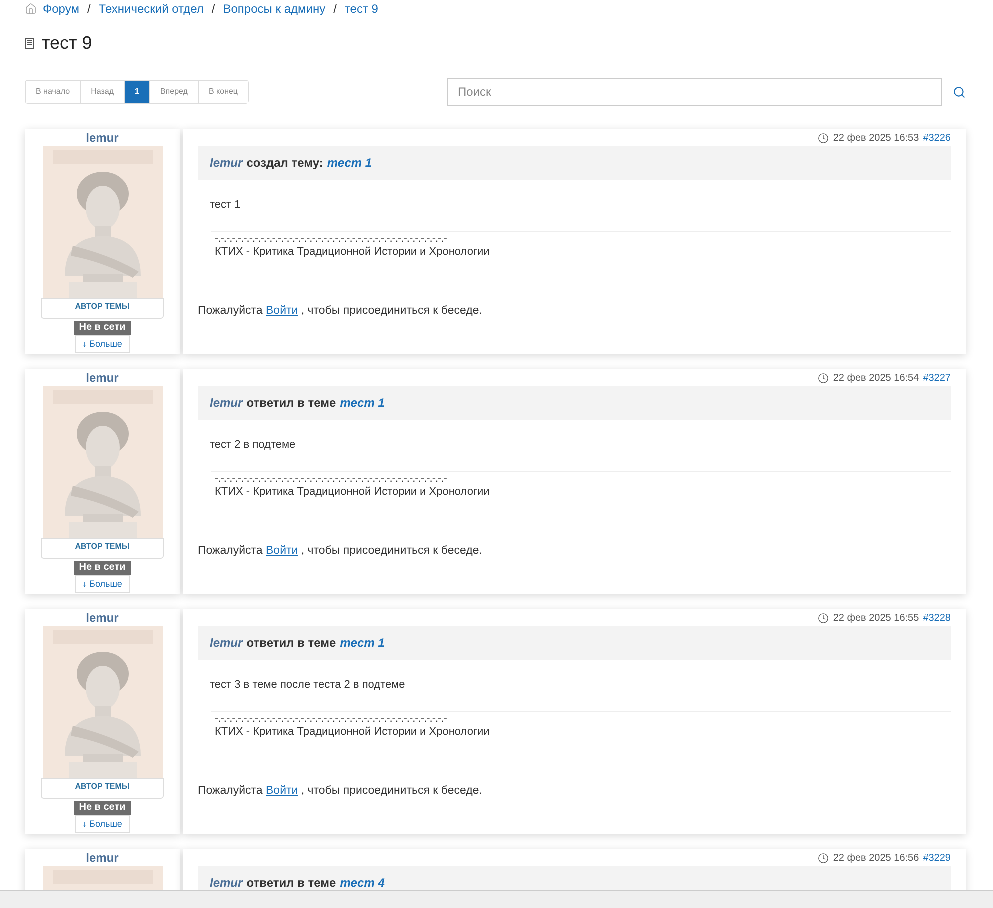 The image size is (993, 908). I want to click on post-number-link: #3228, so click(937, 618).